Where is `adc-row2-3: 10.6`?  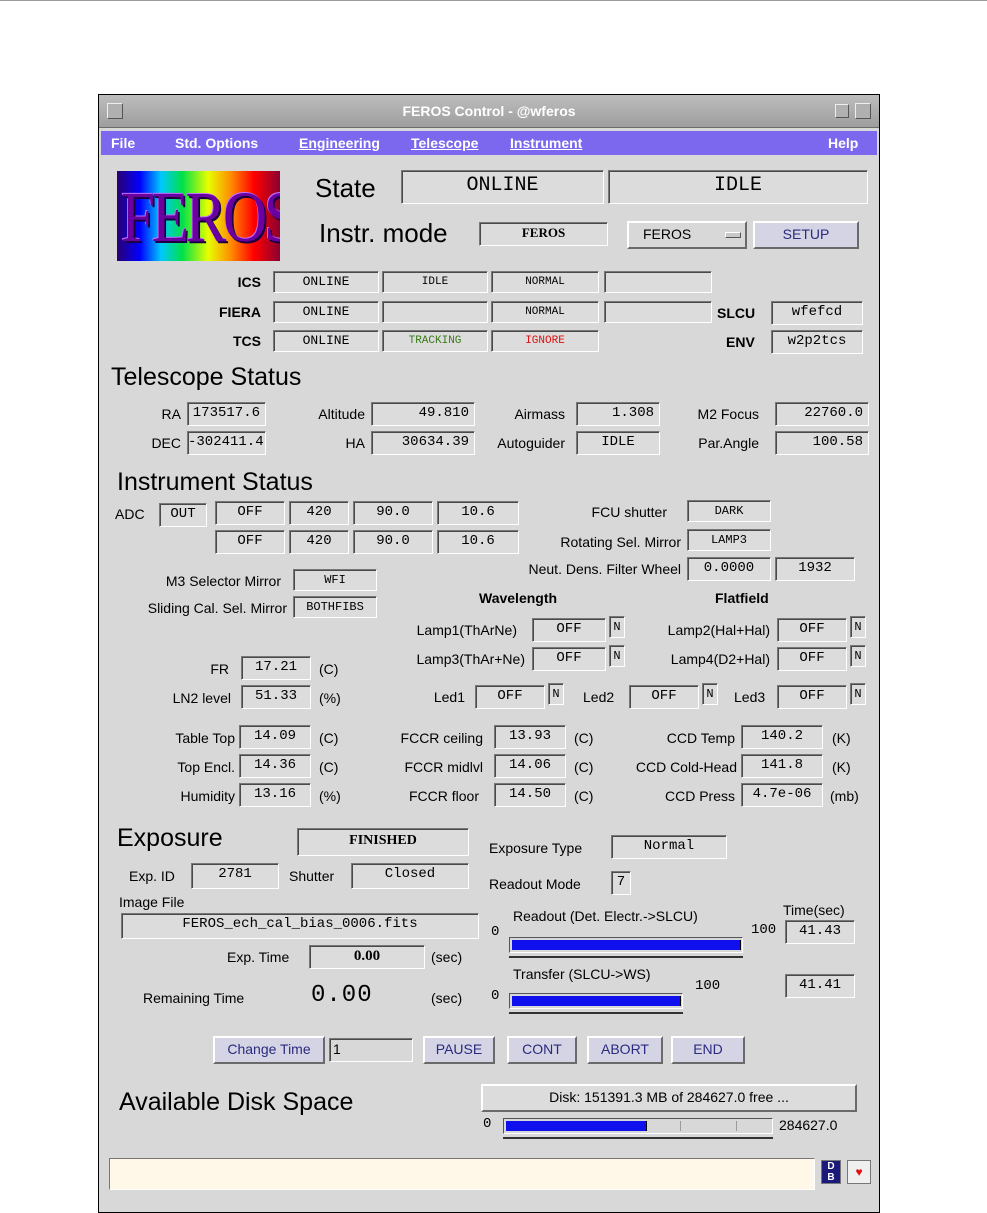 adc-row2-3: 10.6 is located at coordinates (478, 542).